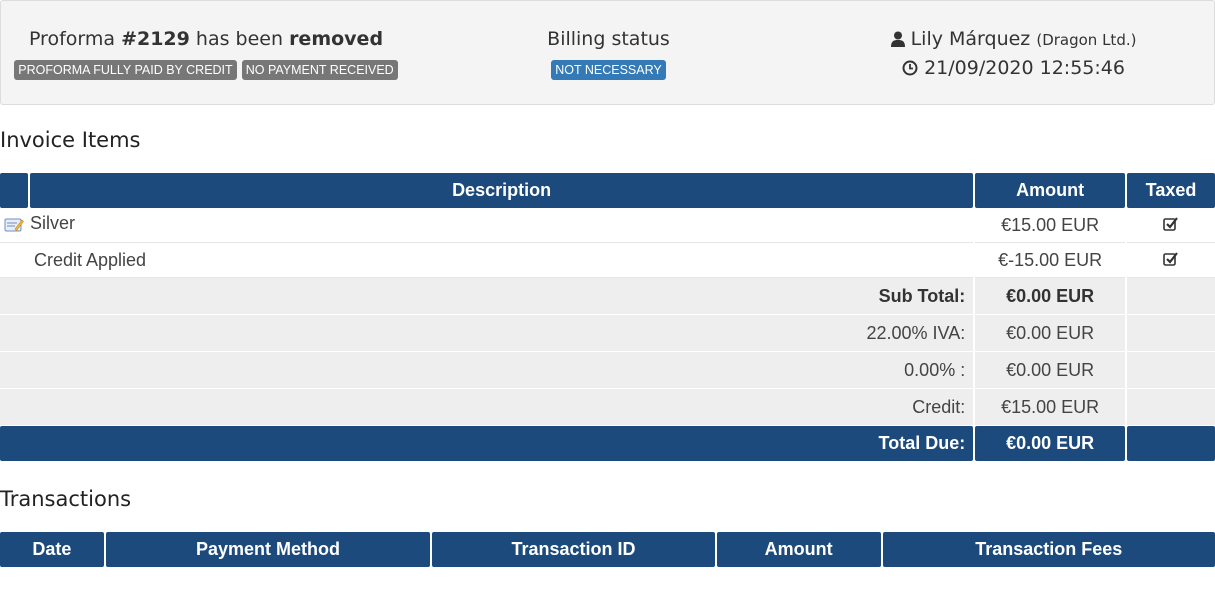  Describe the element at coordinates (1050, 296) in the screenshot. I see `subtotal-value: €0.00 EUR` at that location.